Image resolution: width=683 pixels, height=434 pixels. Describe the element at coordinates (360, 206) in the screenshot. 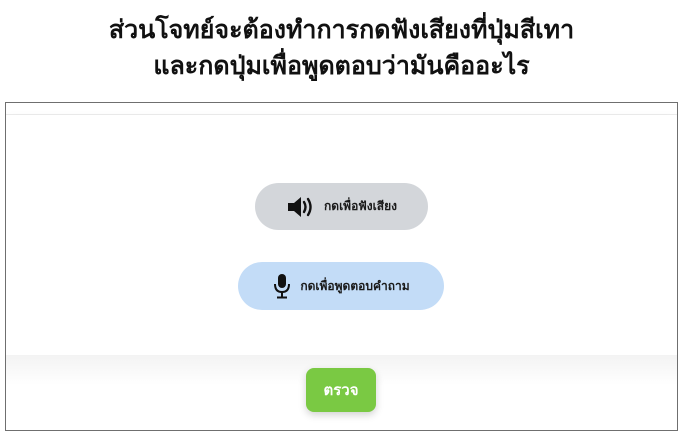

I see `listen-button-label: กดเพื่อฟังเสียง` at that location.